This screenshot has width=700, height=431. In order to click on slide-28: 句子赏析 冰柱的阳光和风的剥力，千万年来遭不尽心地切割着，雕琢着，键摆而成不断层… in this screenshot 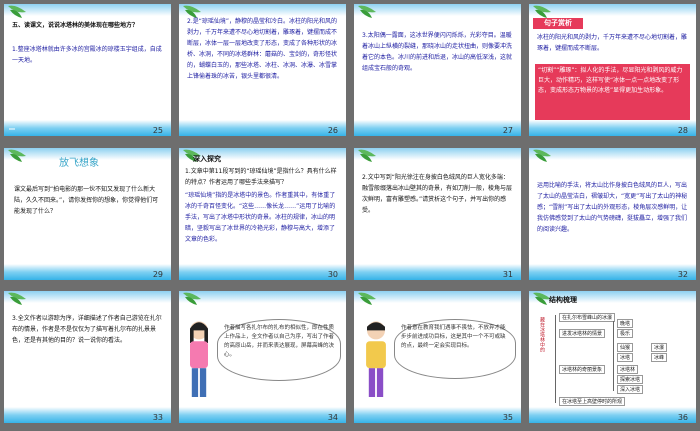, I will do `click(612, 70)`.